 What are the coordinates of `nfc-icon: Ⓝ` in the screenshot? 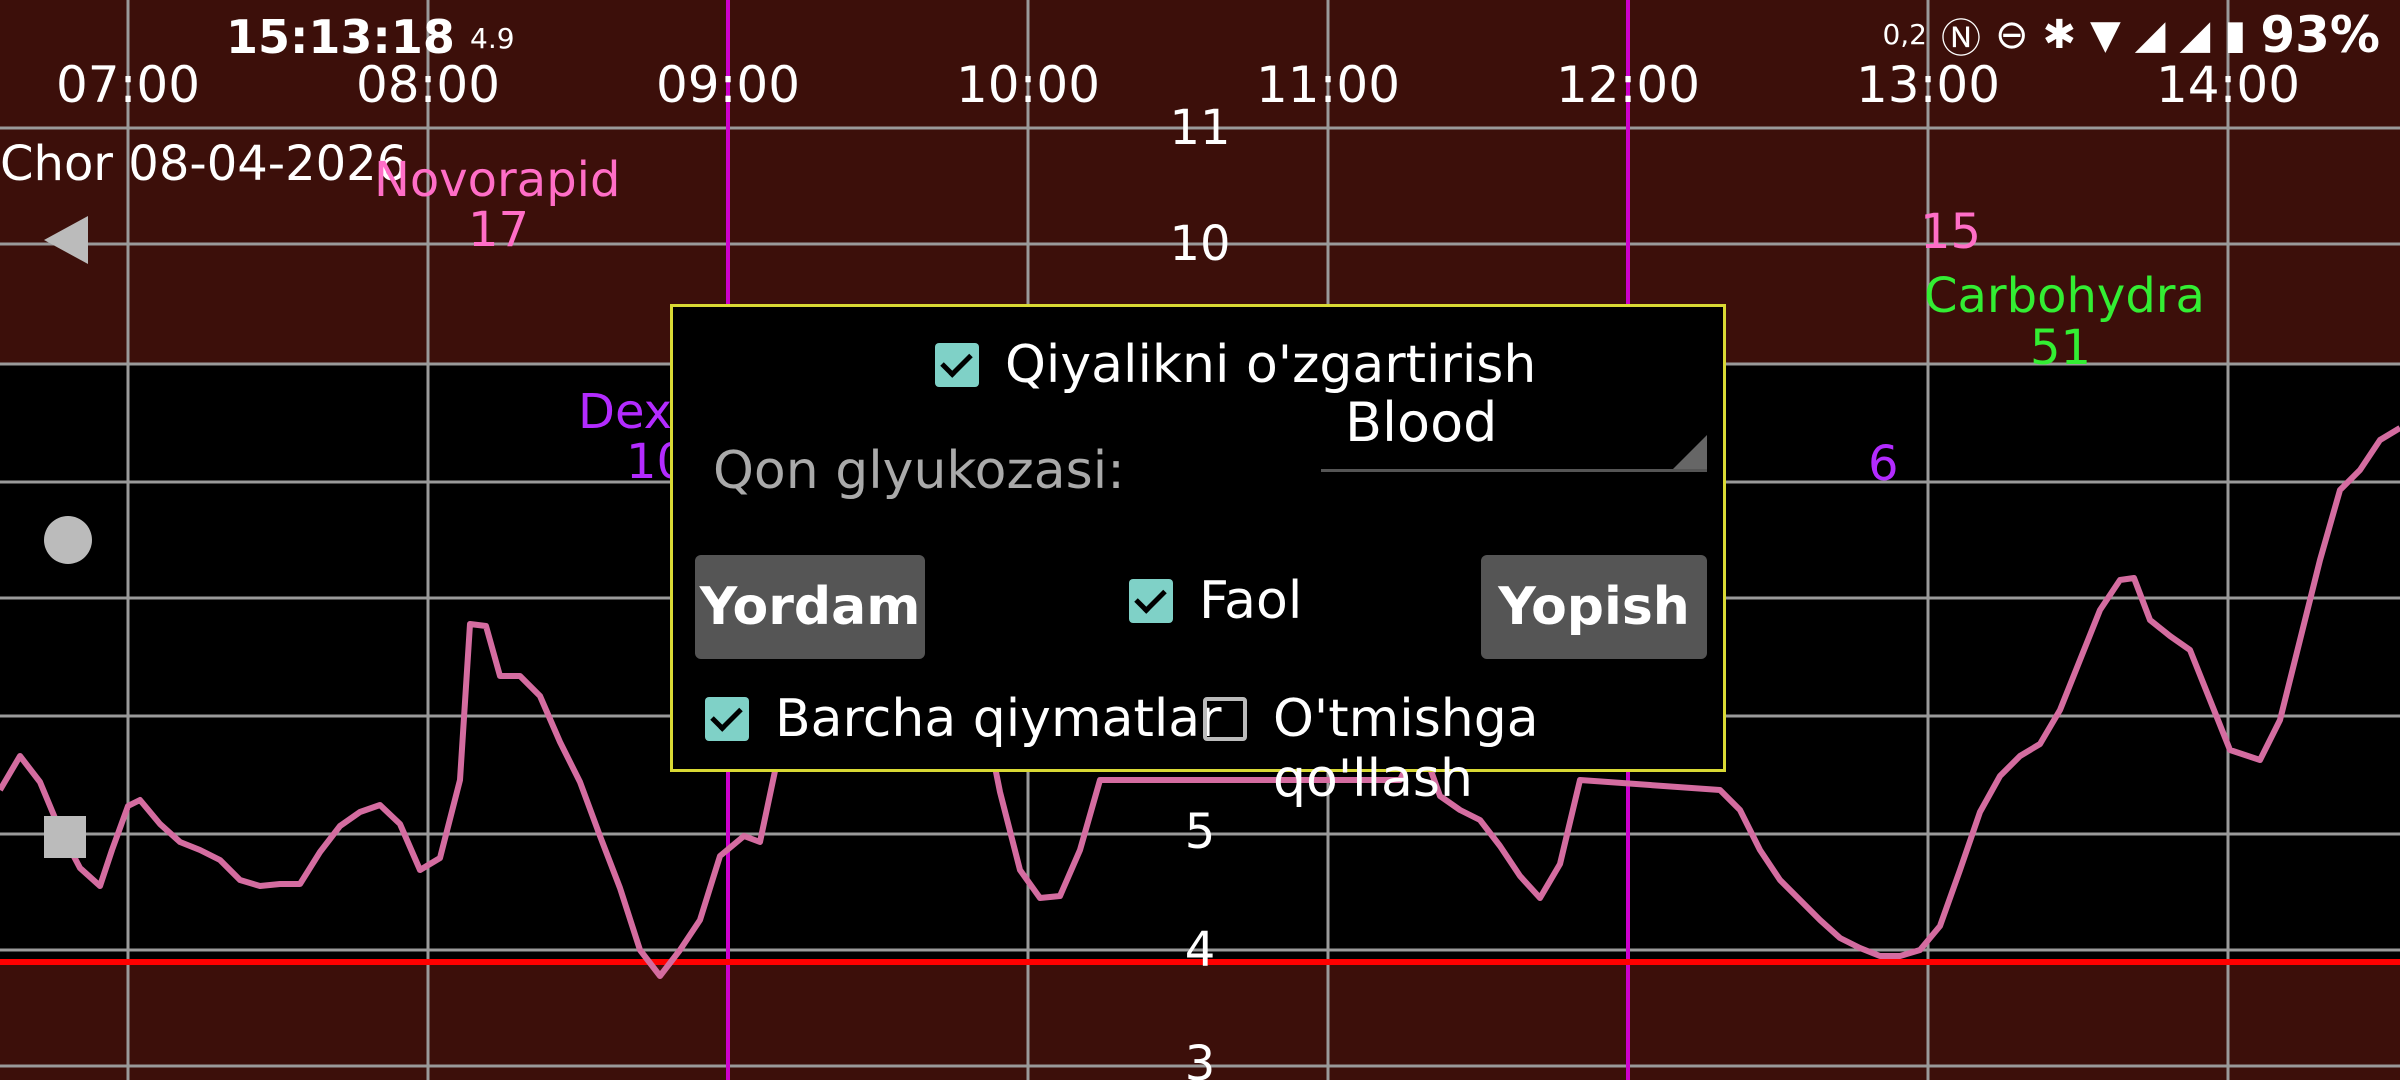 It's located at (1960, 39).